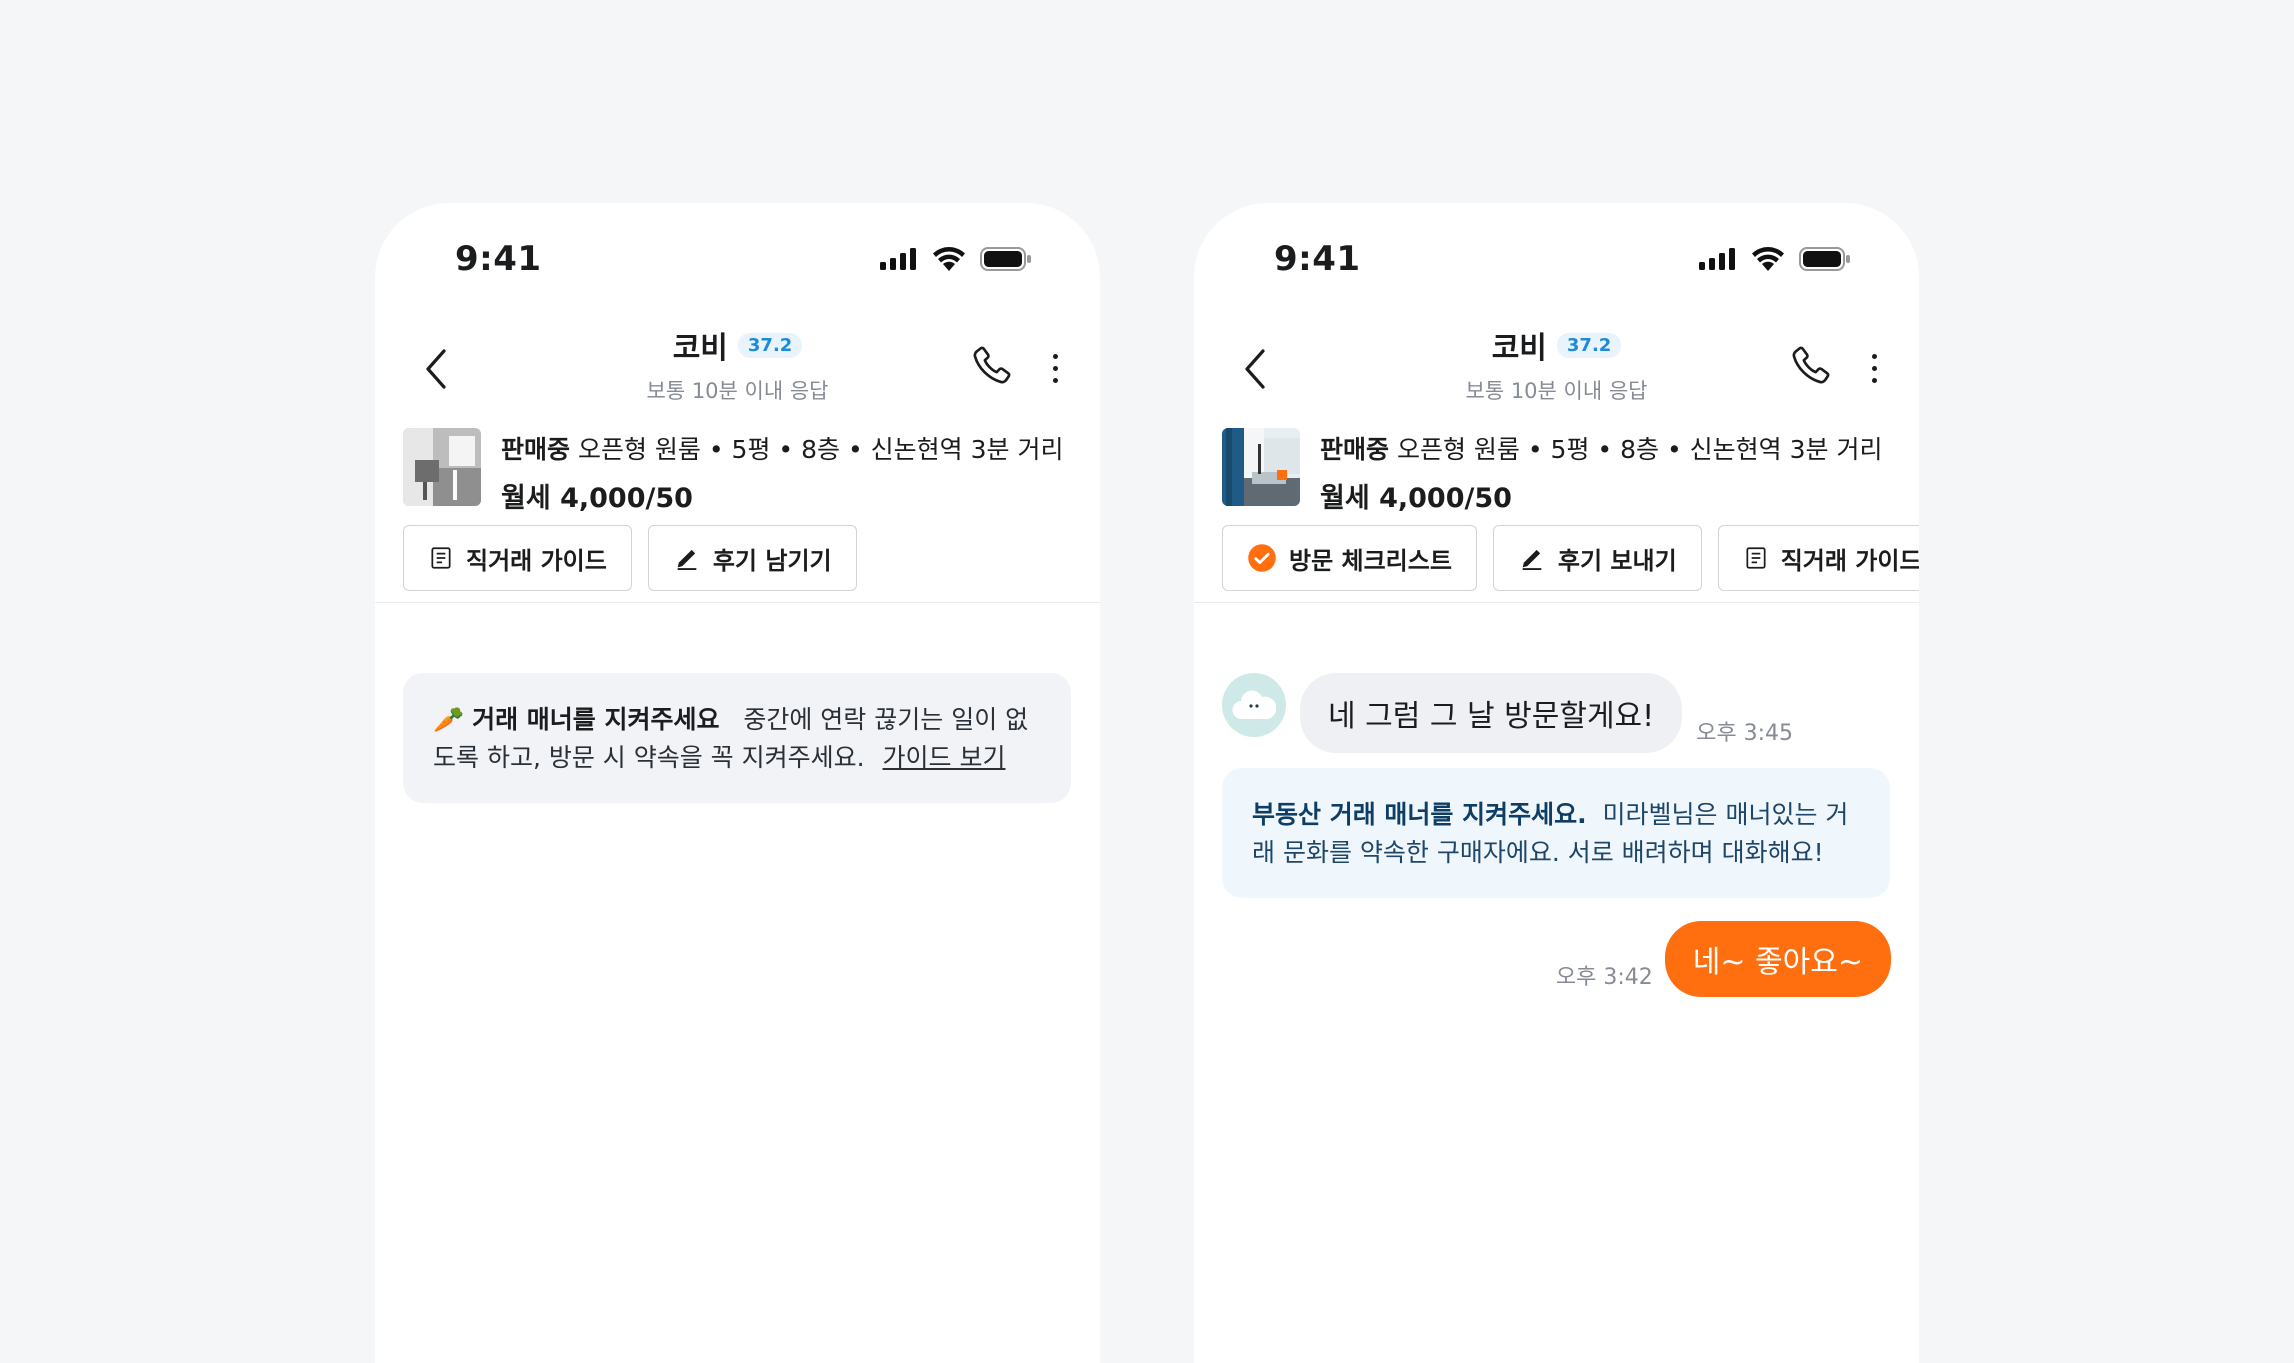 The height and width of the screenshot is (1363, 2294). I want to click on info-title: 부동산 거래 매너를 지켜주세요., so click(1419, 814).